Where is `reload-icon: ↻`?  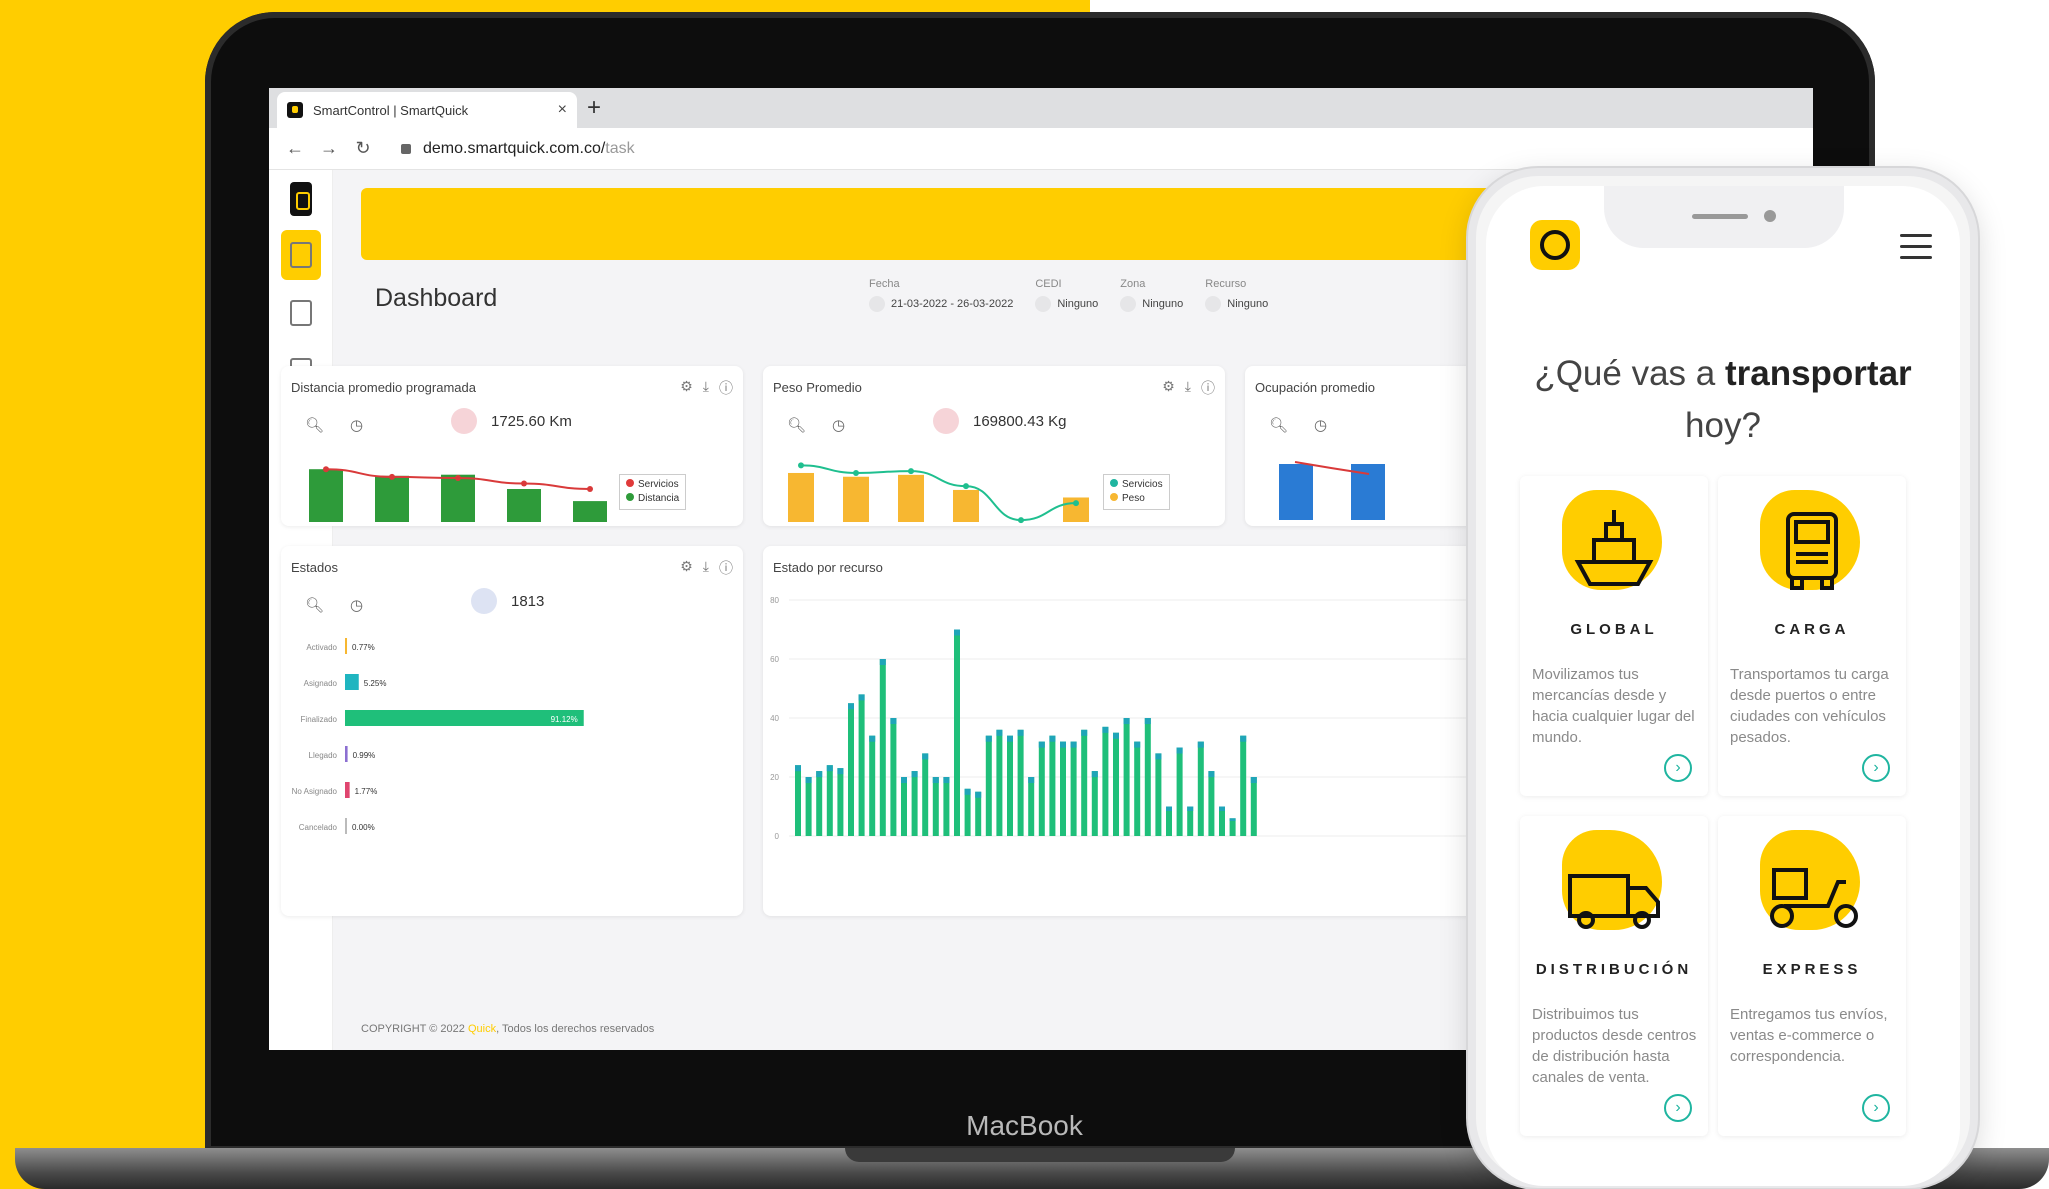
reload-icon: ↻ is located at coordinates (363, 148).